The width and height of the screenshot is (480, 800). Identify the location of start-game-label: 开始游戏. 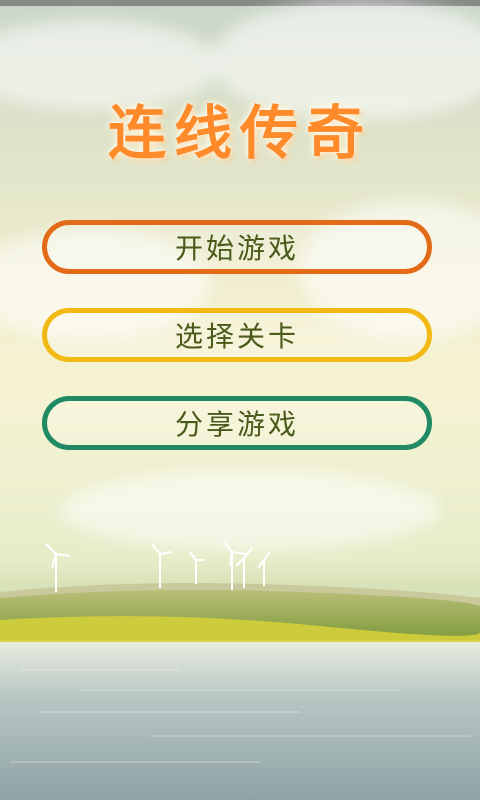
(236, 248).